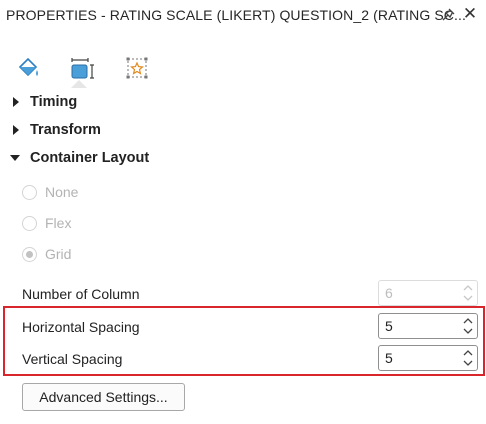 The height and width of the screenshot is (424, 486). I want to click on star-frame-icon, so click(137, 71).